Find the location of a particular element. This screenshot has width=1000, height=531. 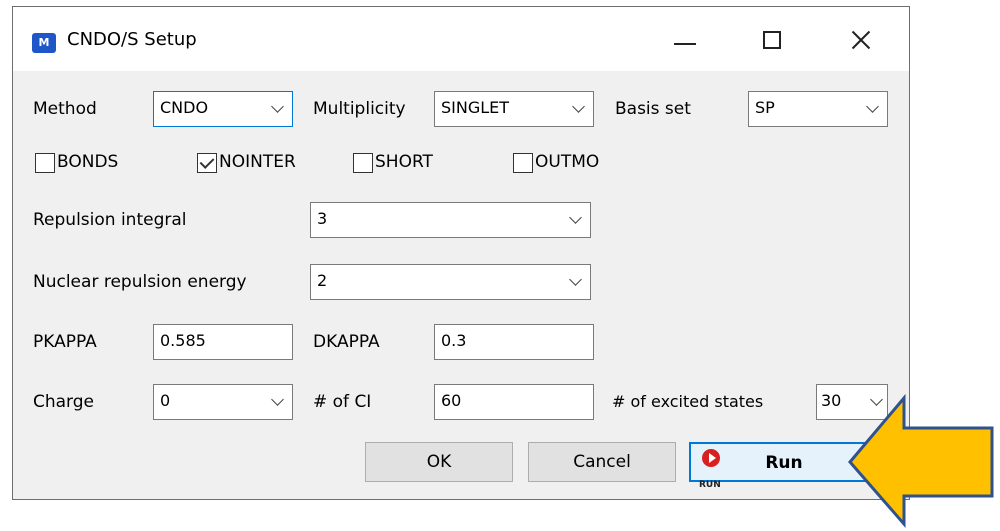

short-label: SHORT is located at coordinates (404, 162).